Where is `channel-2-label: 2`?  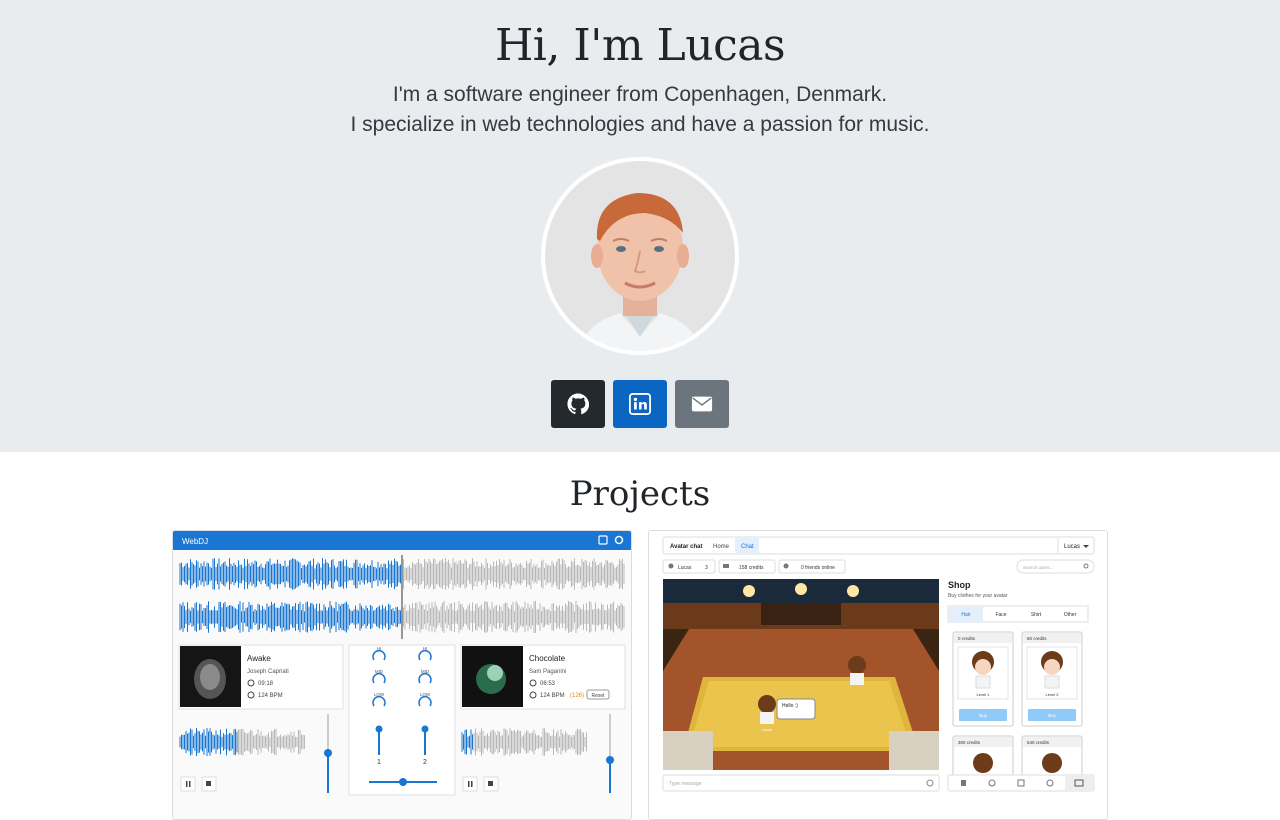
channel-2-label: 2 is located at coordinates (425, 762).